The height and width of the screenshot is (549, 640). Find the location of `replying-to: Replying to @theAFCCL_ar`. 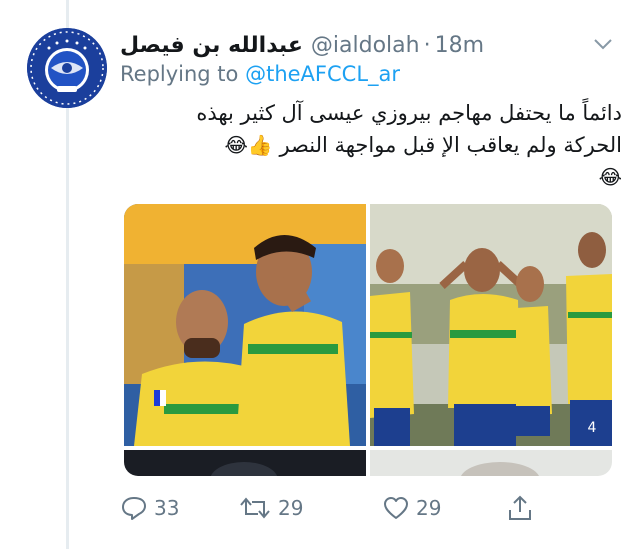

replying-to: Replying to @theAFCCL_ar is located at coordinates (260, 77).